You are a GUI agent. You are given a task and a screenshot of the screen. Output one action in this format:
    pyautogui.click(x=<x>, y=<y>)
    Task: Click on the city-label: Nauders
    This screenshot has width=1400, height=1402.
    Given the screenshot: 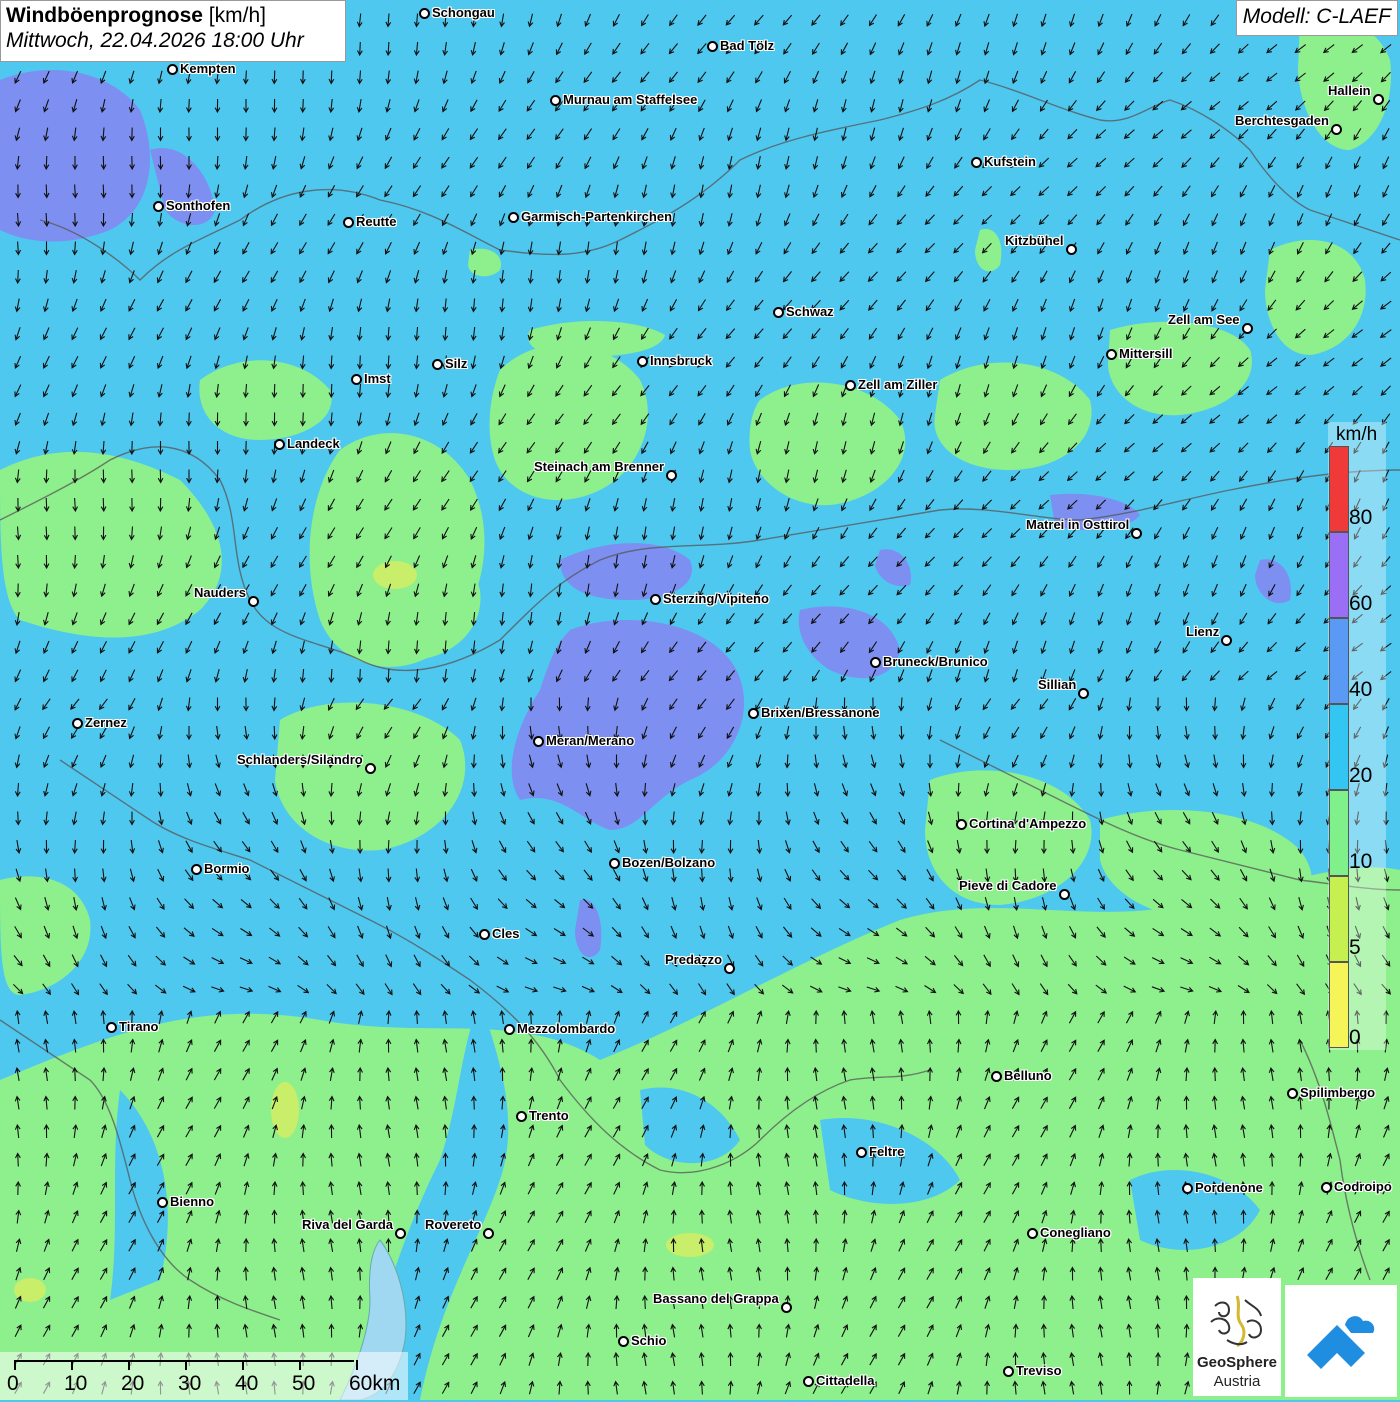 What is the action you would take?
    pyautogui.click(x=220, y=592)
    